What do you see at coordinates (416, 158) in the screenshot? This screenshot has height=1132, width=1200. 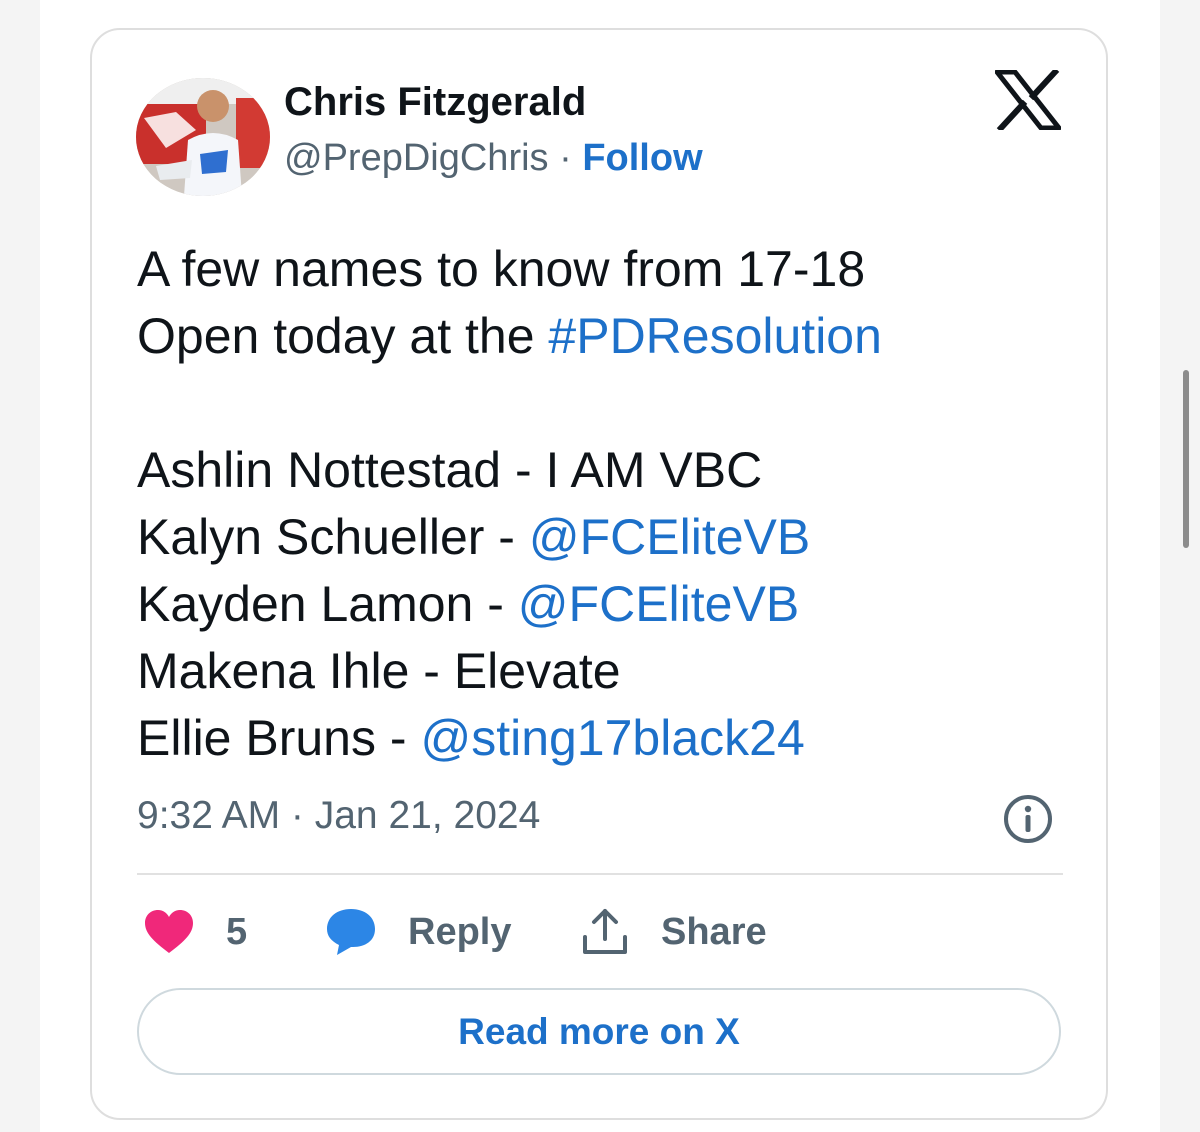 I see `author-handle: @PrepDigChris` at bounding box center [416, 158].